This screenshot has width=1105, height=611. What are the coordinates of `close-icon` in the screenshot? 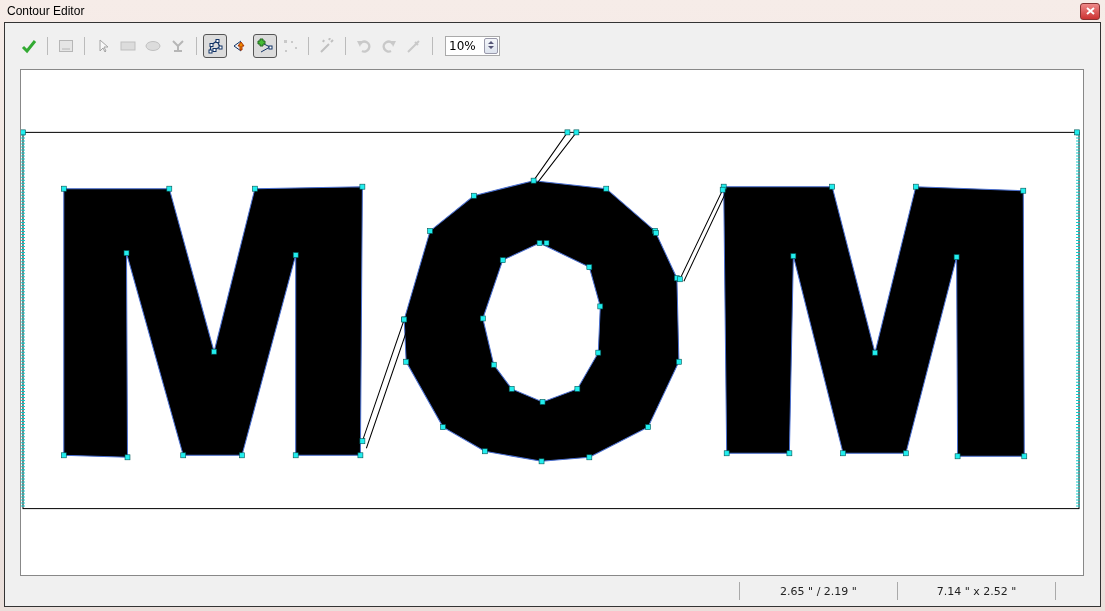 It's located at (1090, 11).